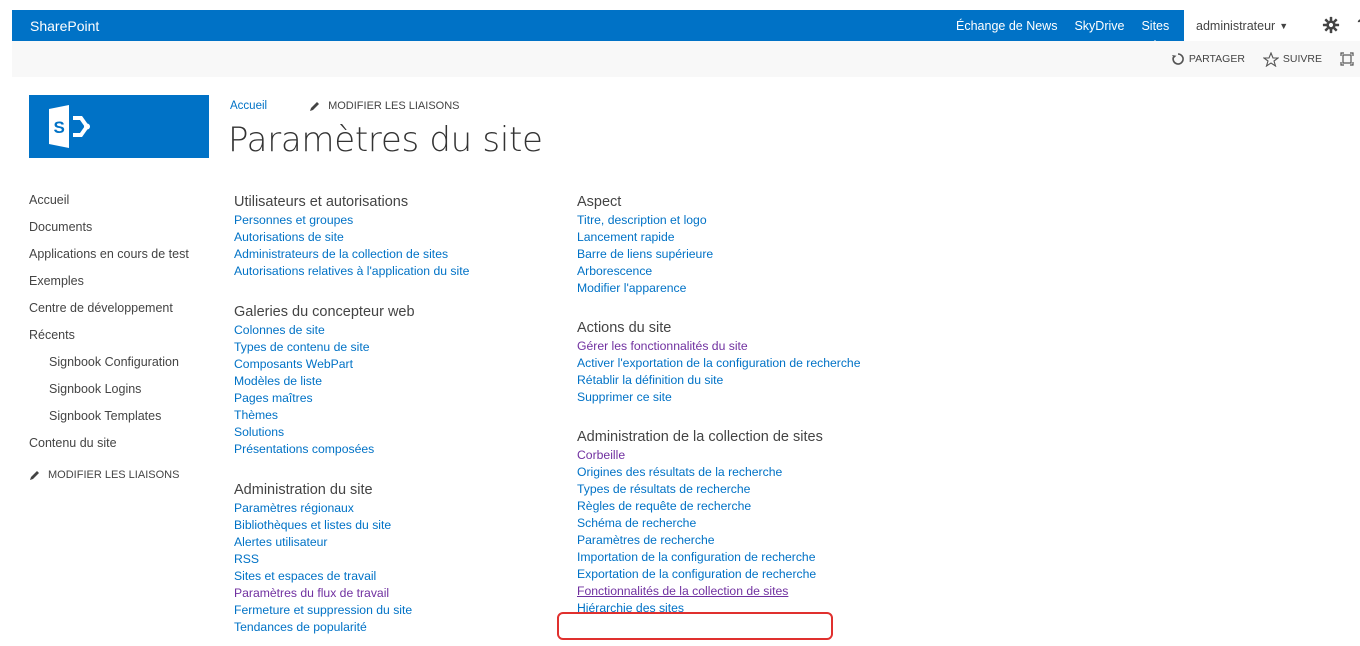  I want to click on link-sites-workspaces: Sites et espaces de travail, so click(394, 576).